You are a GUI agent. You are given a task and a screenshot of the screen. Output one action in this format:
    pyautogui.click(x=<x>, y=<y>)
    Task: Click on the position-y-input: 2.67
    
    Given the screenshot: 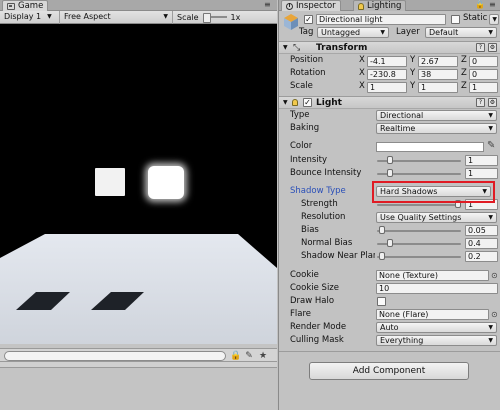 What is the action you would take?
    pyautogui.click(x=438, y=61)
    